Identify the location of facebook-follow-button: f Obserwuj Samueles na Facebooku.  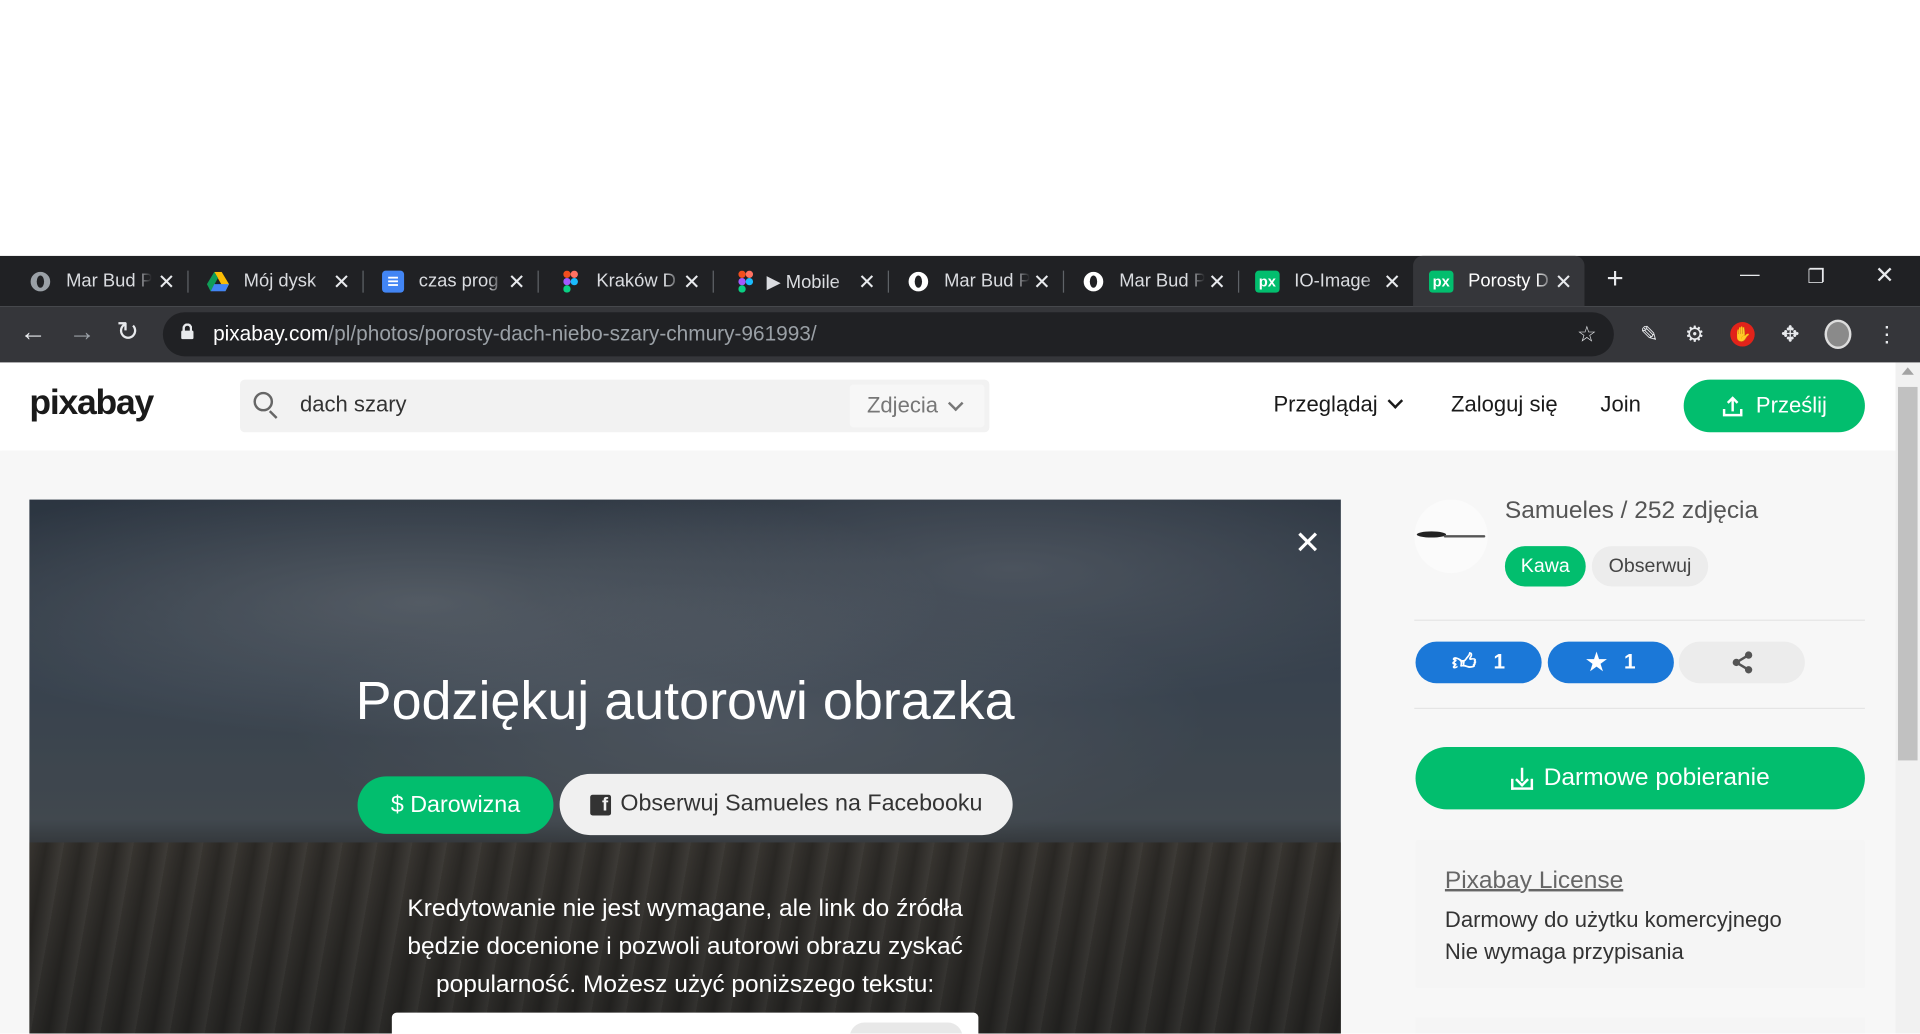
(786, 804).